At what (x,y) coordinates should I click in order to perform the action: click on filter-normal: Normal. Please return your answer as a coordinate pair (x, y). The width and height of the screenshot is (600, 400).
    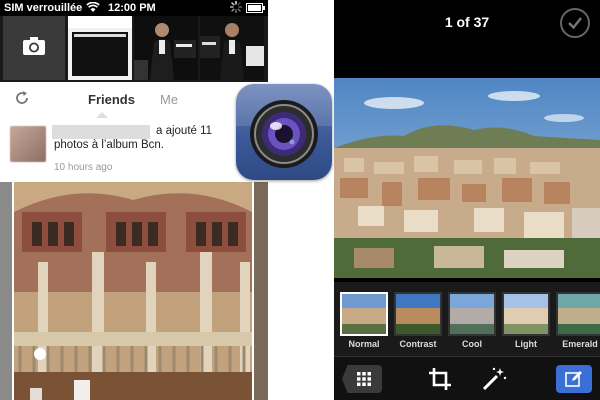
    Looking at the image, I should click on (364, 320).